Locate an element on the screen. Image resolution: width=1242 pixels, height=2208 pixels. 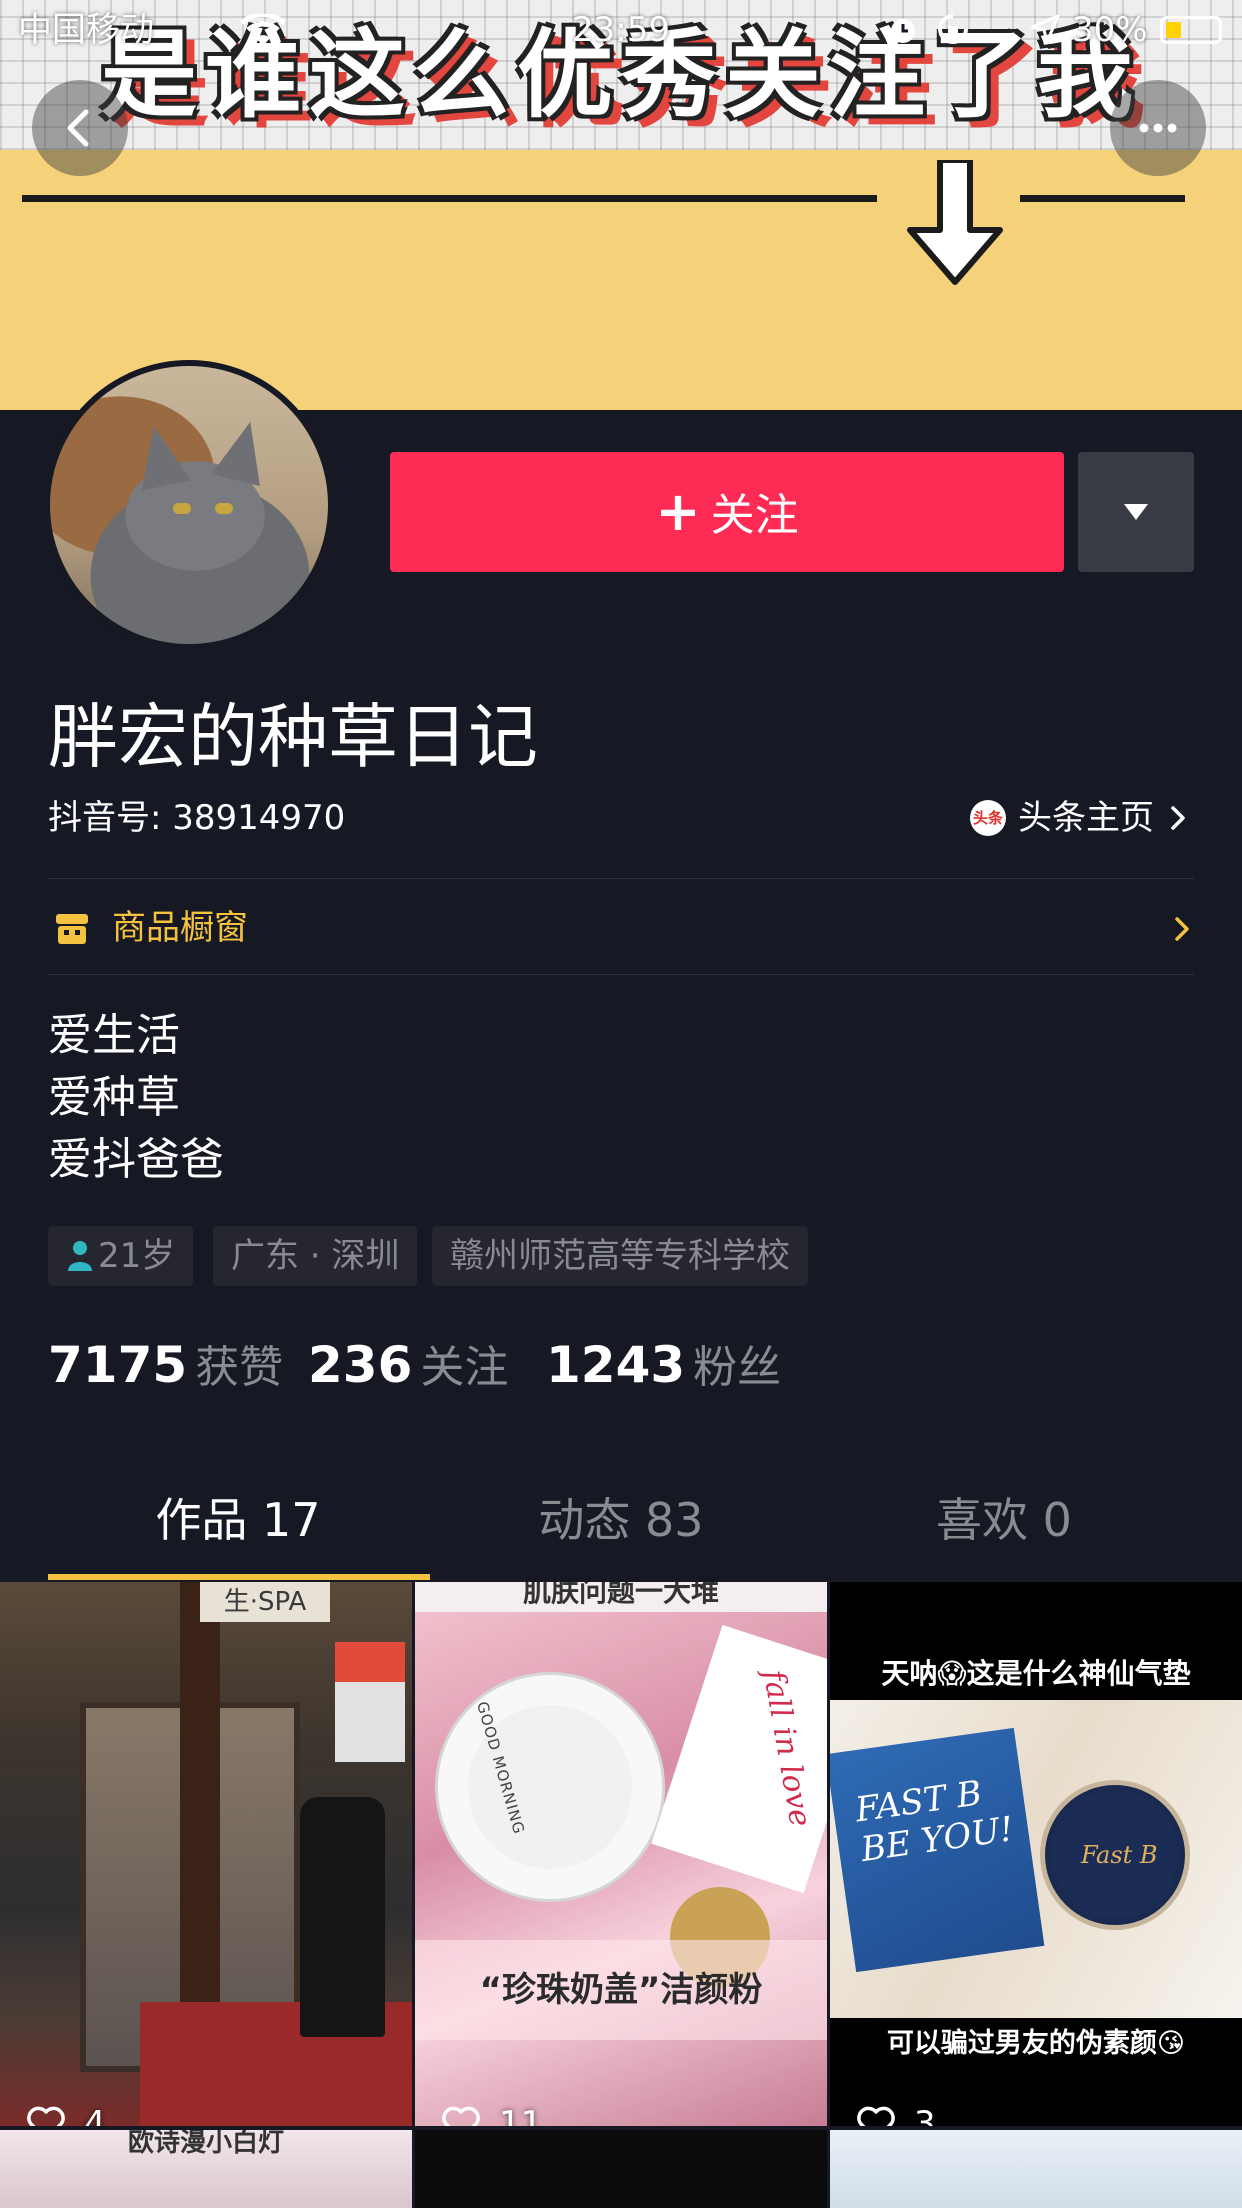
stat-likes: 7175 获赞 is located at coordinates (165, 1366).